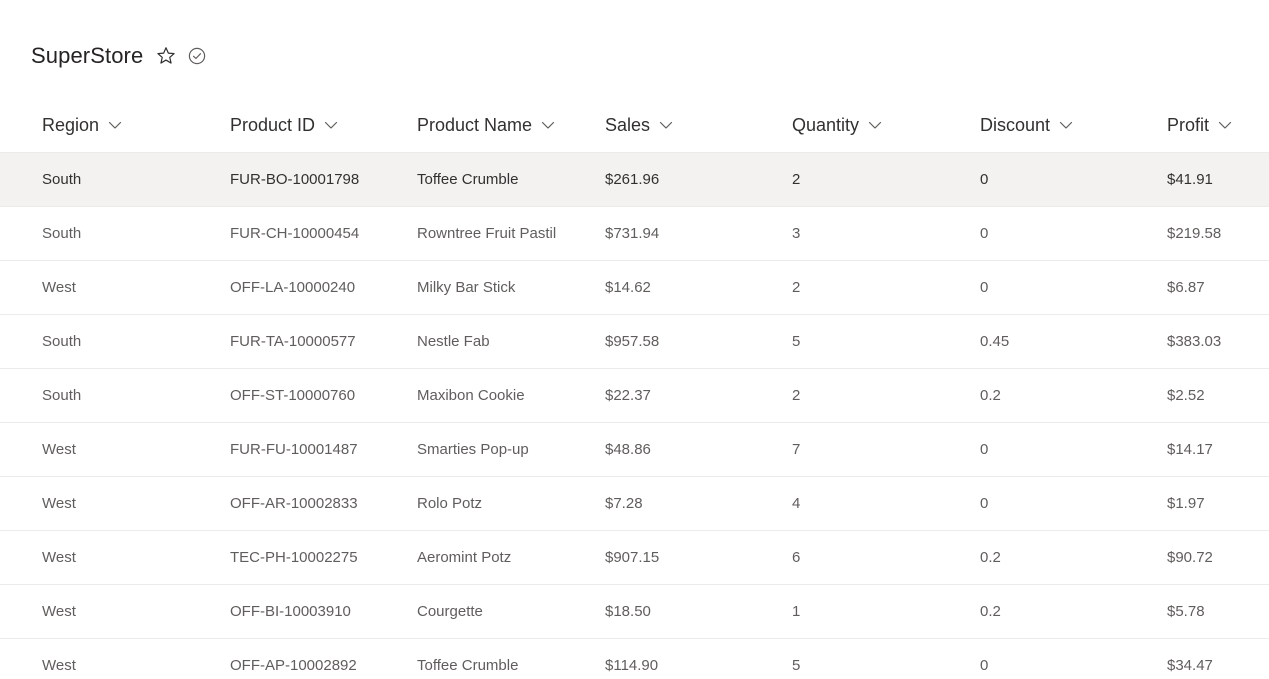  What do you see at coordinates (1188, 124) in the screenshot?
I see `column-header-label: Profit` at bounding box center [1188, 124].